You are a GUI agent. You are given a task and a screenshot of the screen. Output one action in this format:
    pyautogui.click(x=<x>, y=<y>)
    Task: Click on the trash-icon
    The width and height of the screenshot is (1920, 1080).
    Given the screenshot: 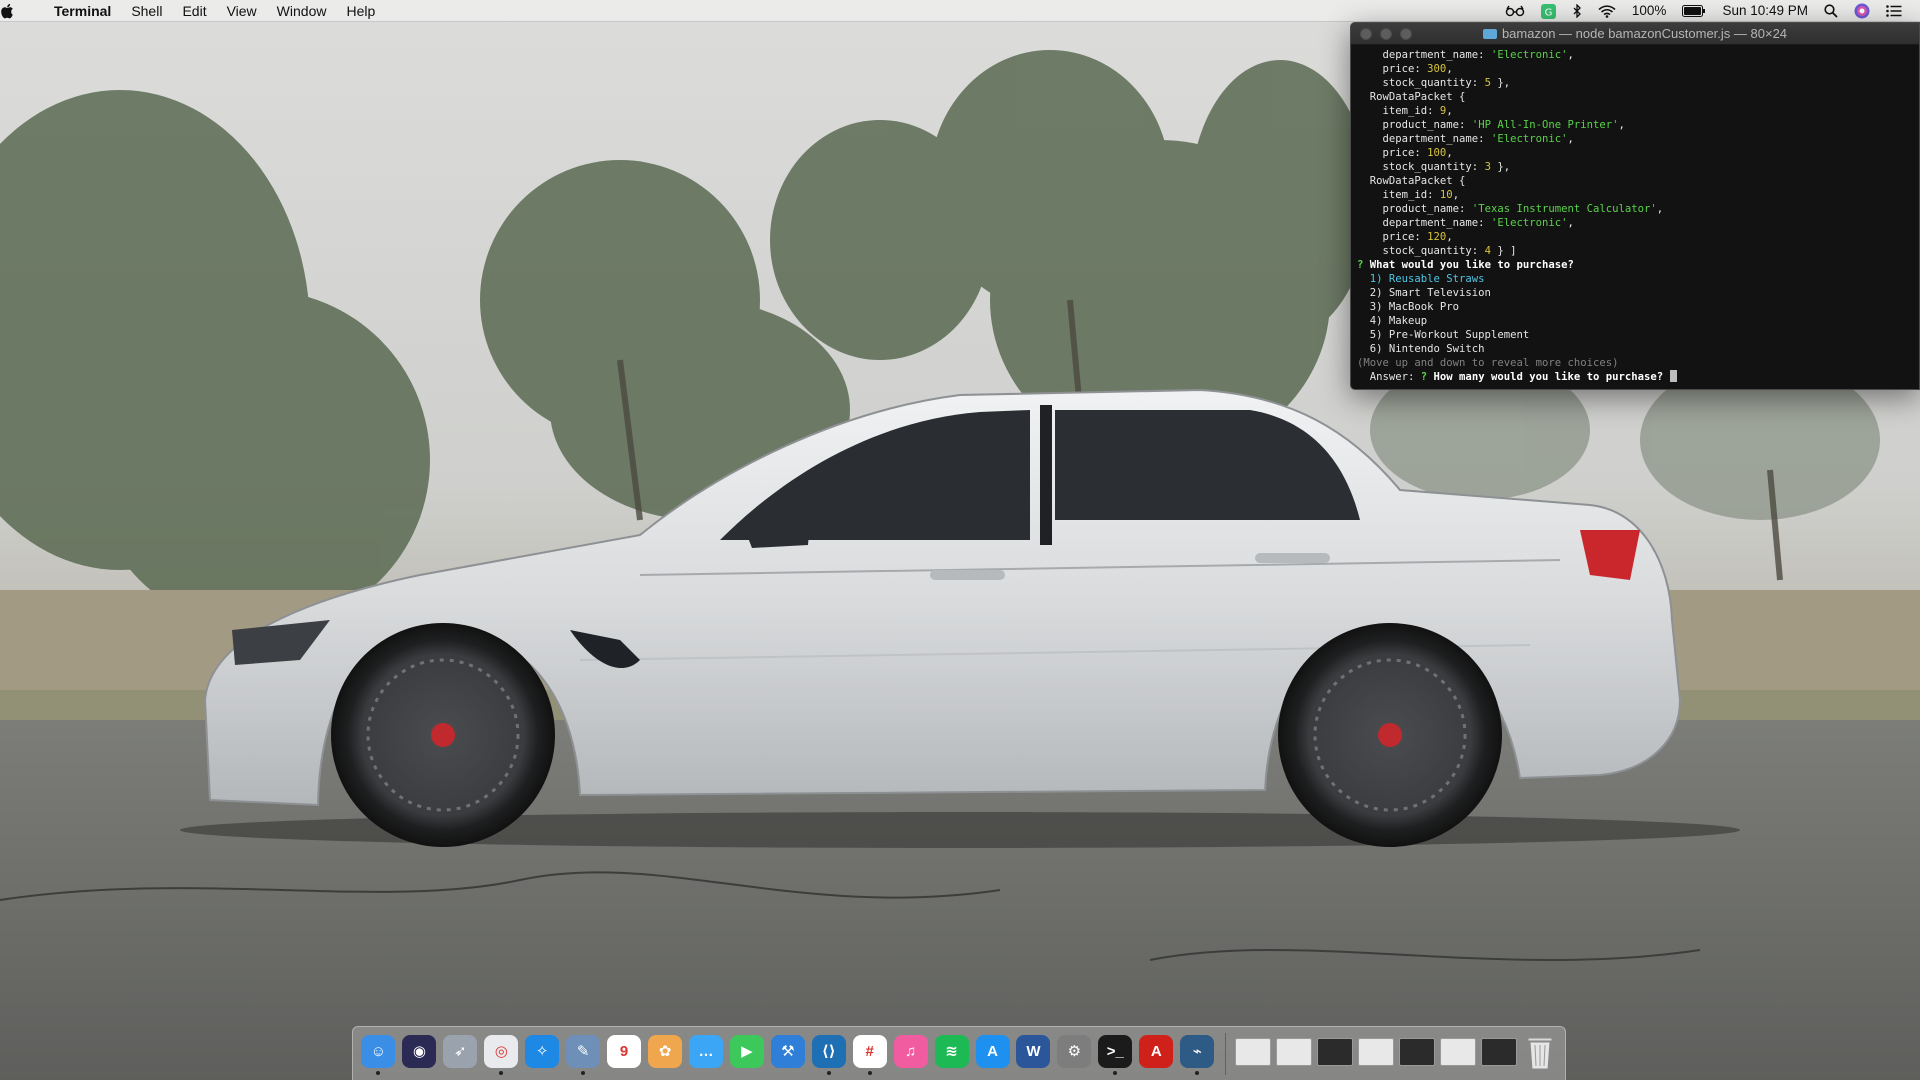 What is the action you would take?
    pyautogui.click(x=1540, y=1053)
    